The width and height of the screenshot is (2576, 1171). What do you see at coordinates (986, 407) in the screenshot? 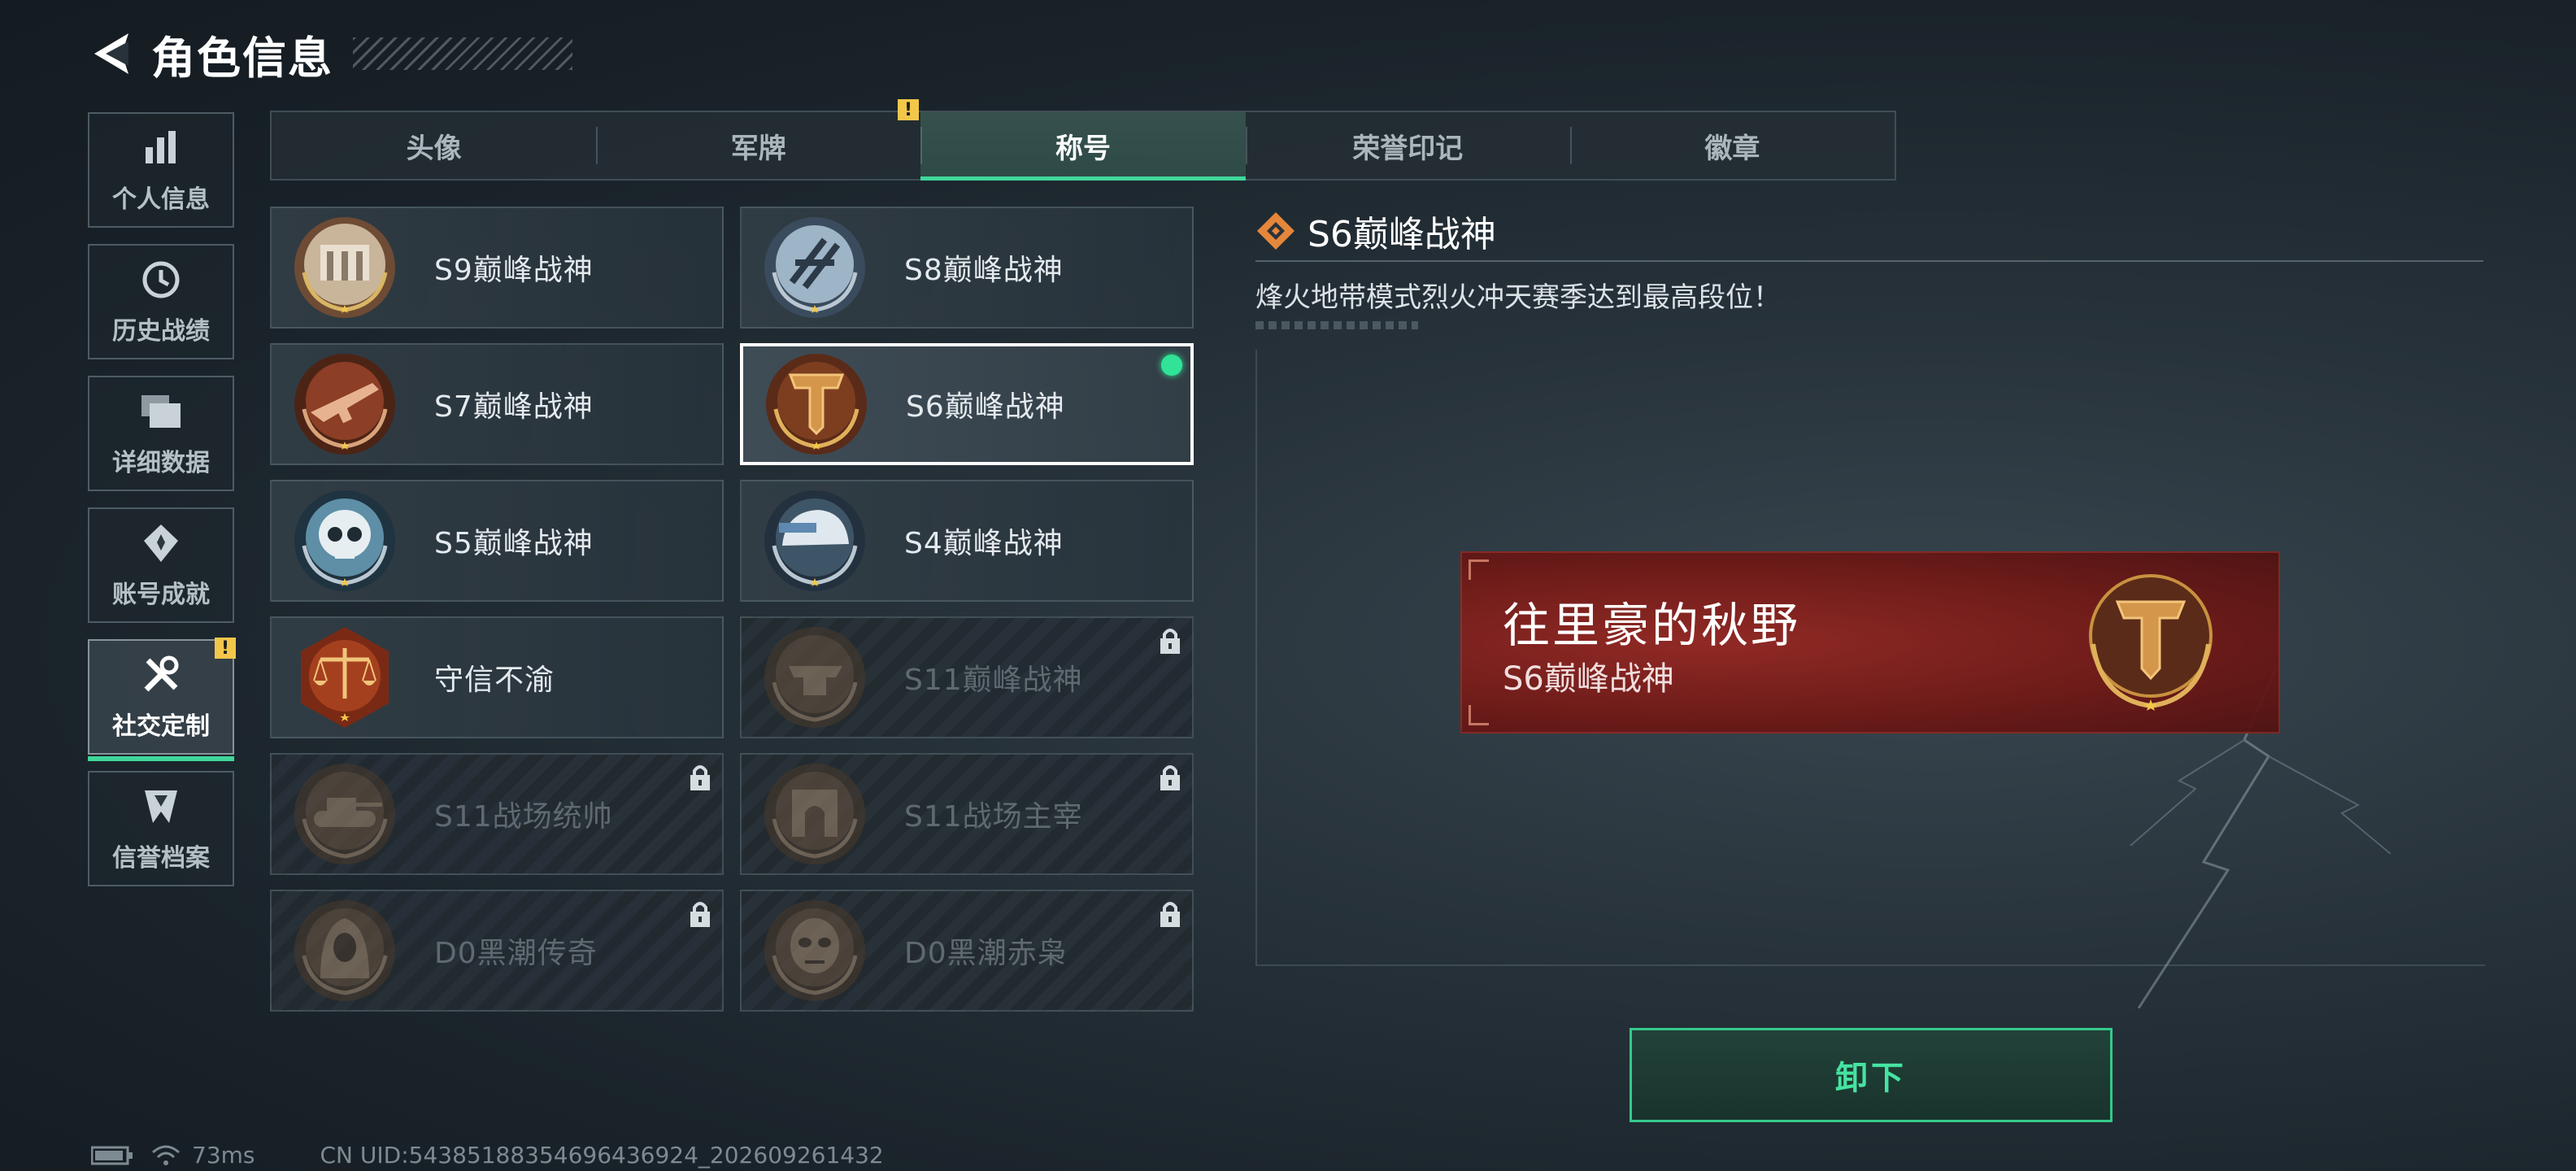
I see `title-card-label: S6巅峰战神` at bounding box center [986, 407].